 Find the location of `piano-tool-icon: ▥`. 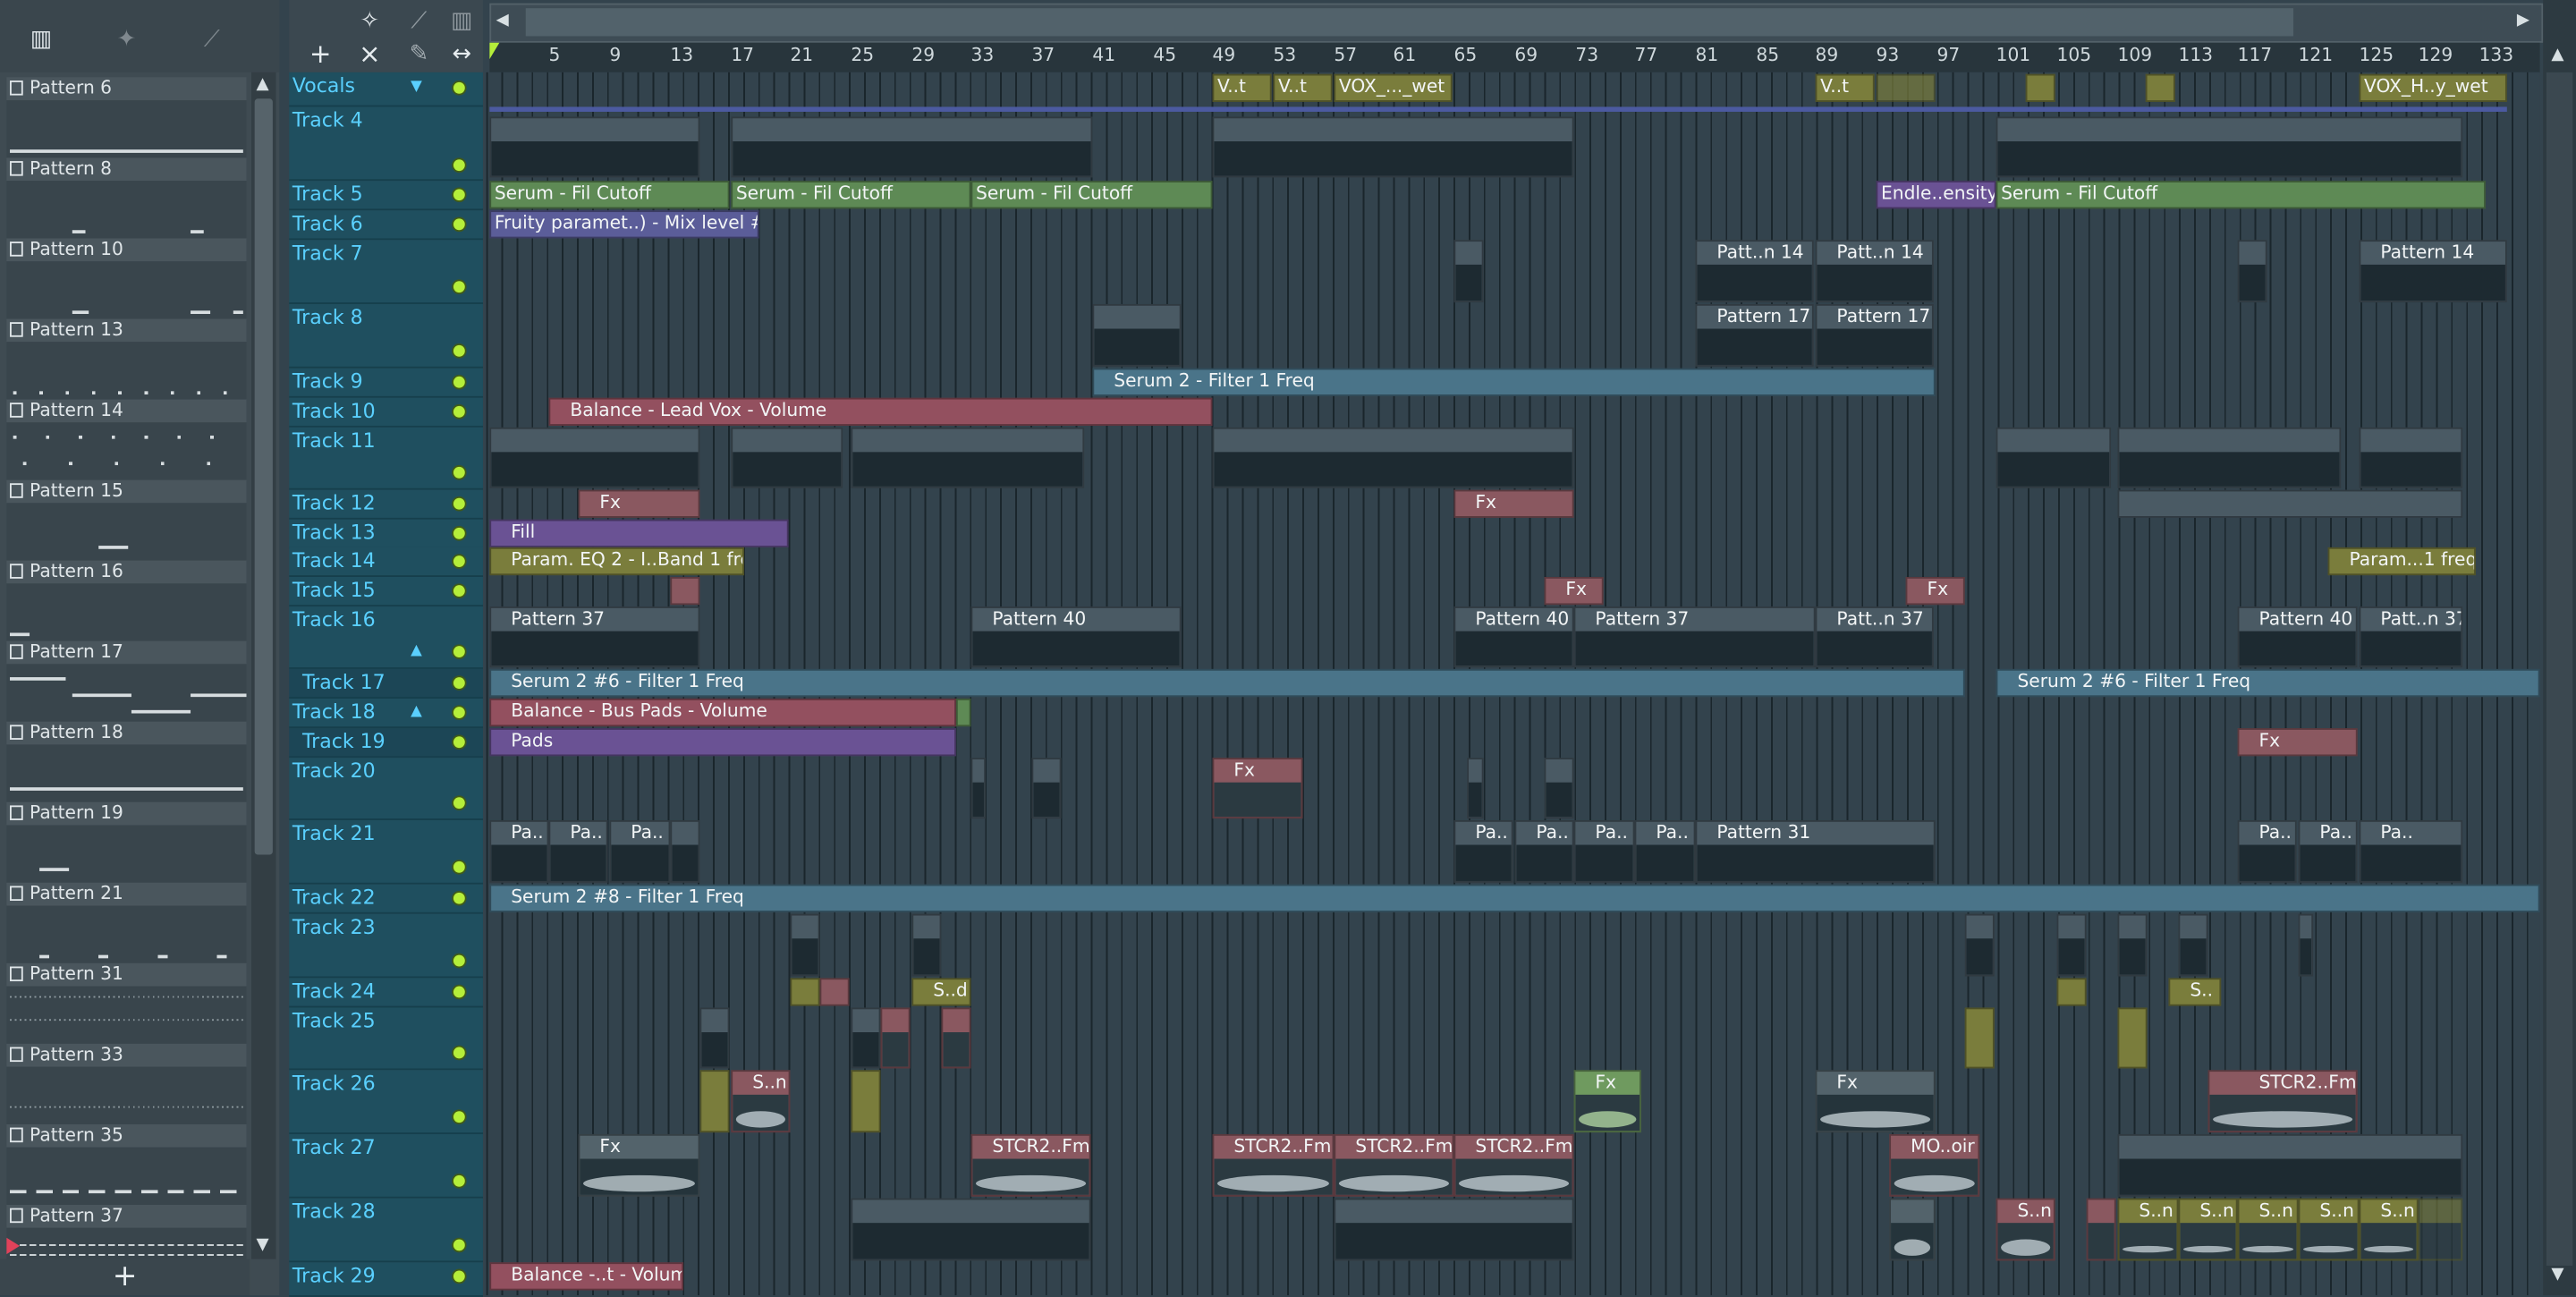

piano-tool-icon: ▥ is located at coordinates (461, 21).